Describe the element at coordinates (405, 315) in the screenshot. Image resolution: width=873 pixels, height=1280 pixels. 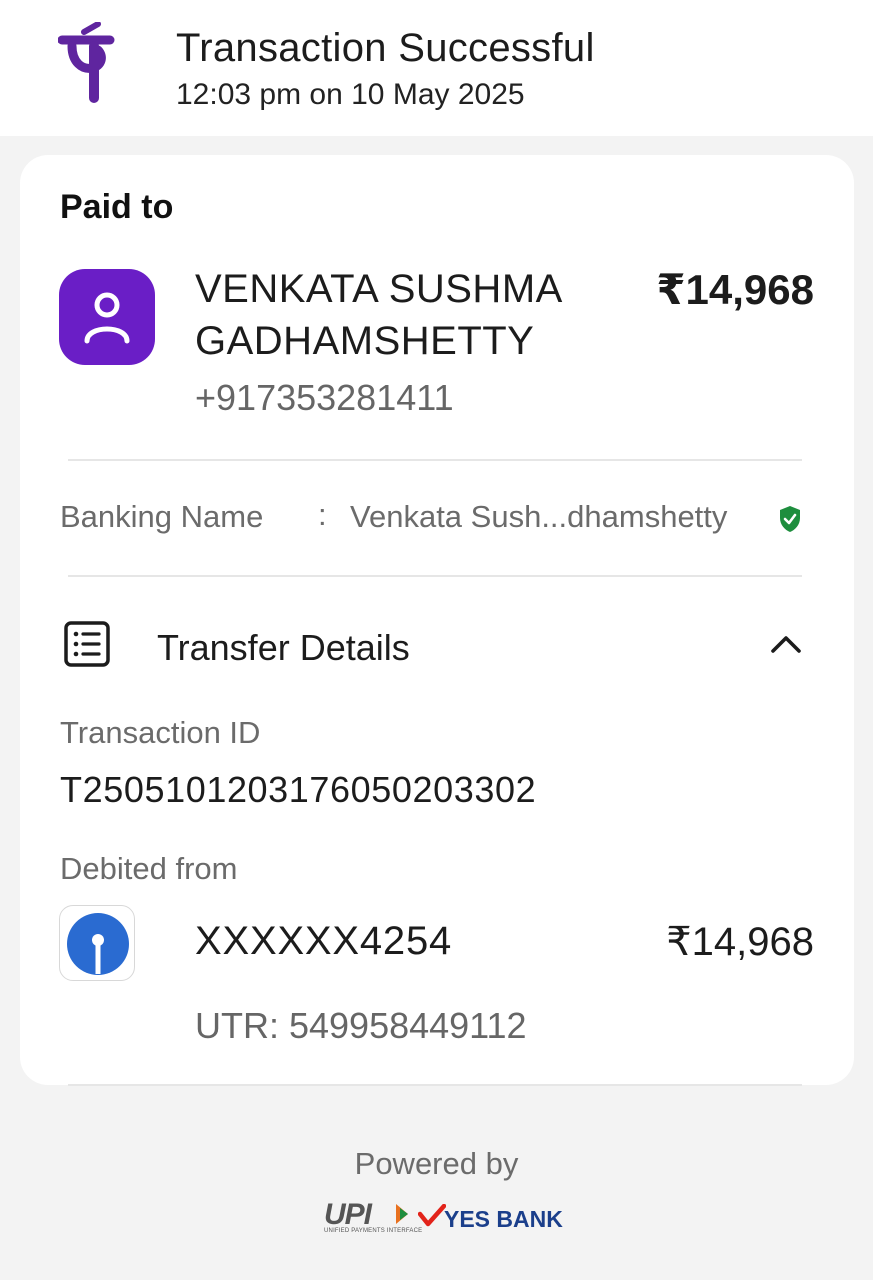
I see `payee-name: VENKATA SUSHMA GADHAMSHETTY` at that location.